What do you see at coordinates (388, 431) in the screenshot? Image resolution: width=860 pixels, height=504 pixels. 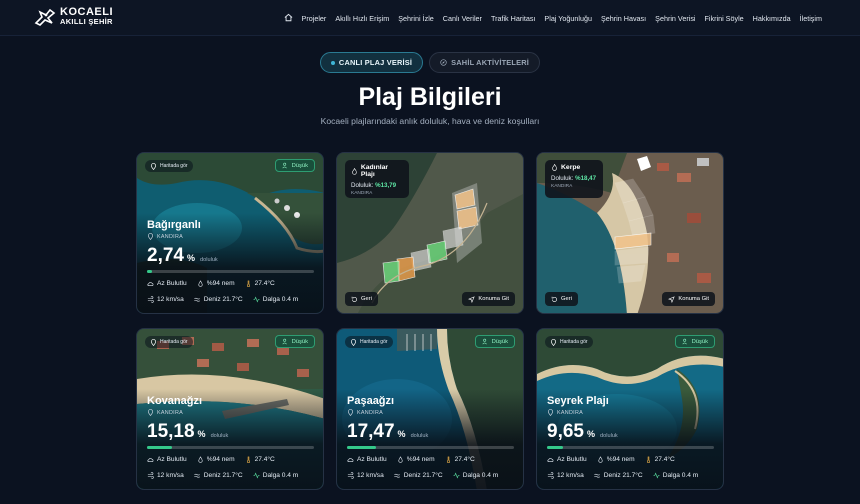 I see `occupancy: 17,47 % doluluk` at bounding box center [388, 431].